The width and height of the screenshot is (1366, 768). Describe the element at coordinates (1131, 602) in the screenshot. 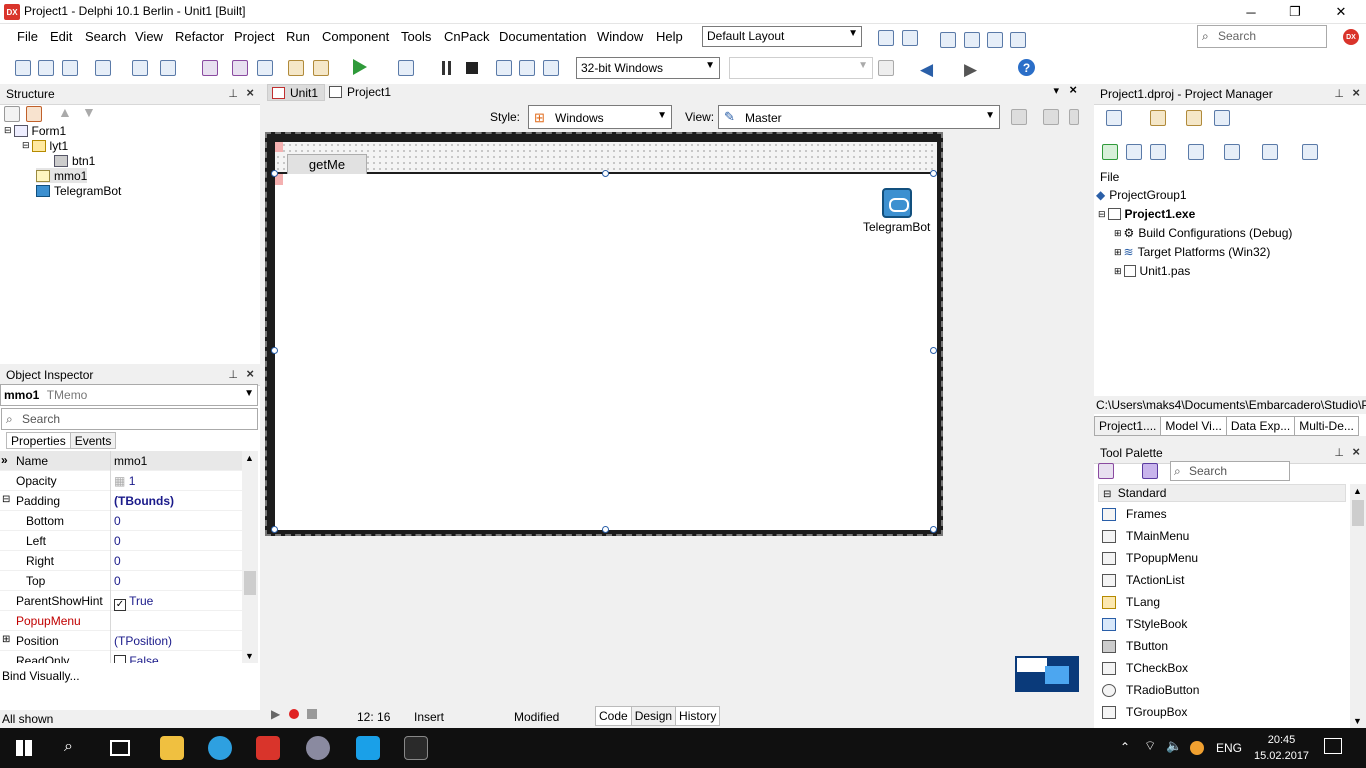

I see `palette-item-tlang: TLang` at that location.